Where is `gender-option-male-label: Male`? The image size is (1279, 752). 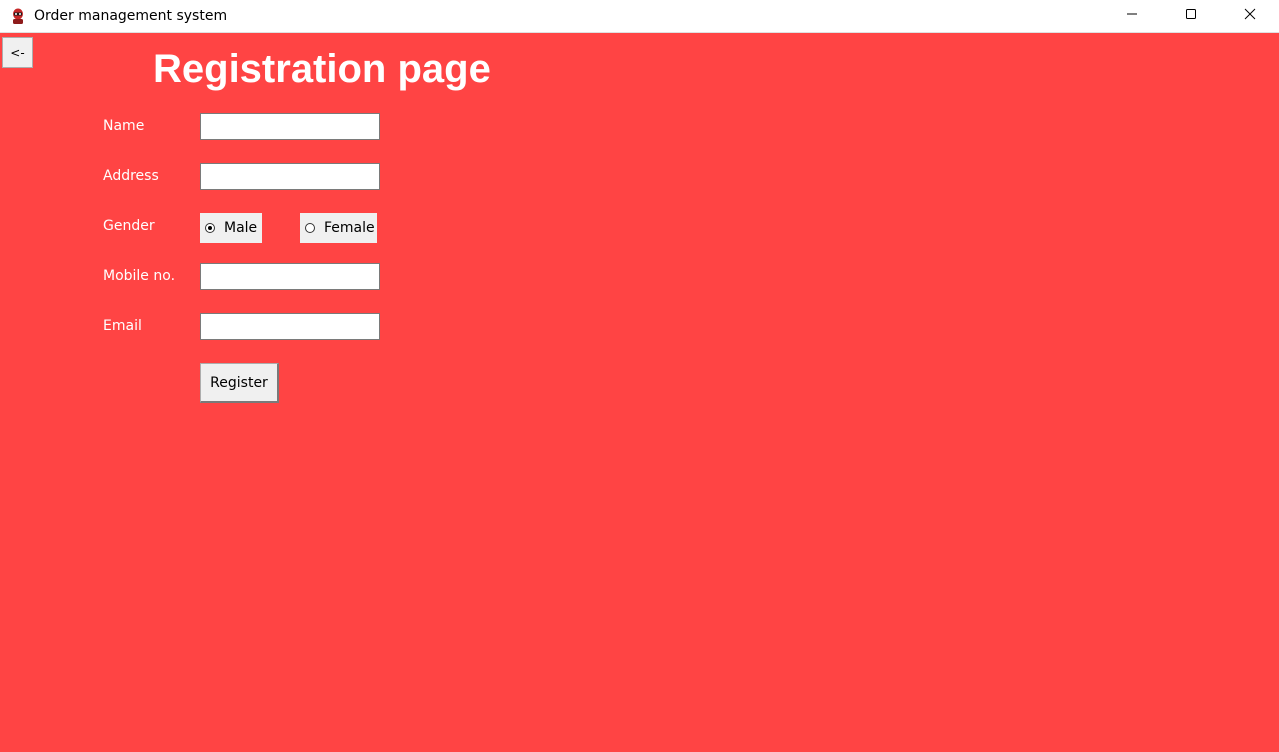
gender-option-male-label: Male is located at coordinates (241, 228).